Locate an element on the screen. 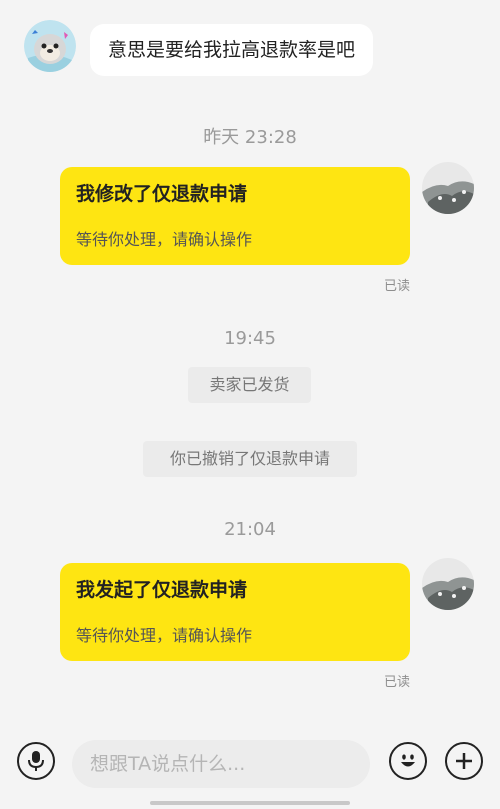 This screenshot has height=809, width=500. system-message: 你已撤销了仅退款申请 is located at coordinates (250, 459).